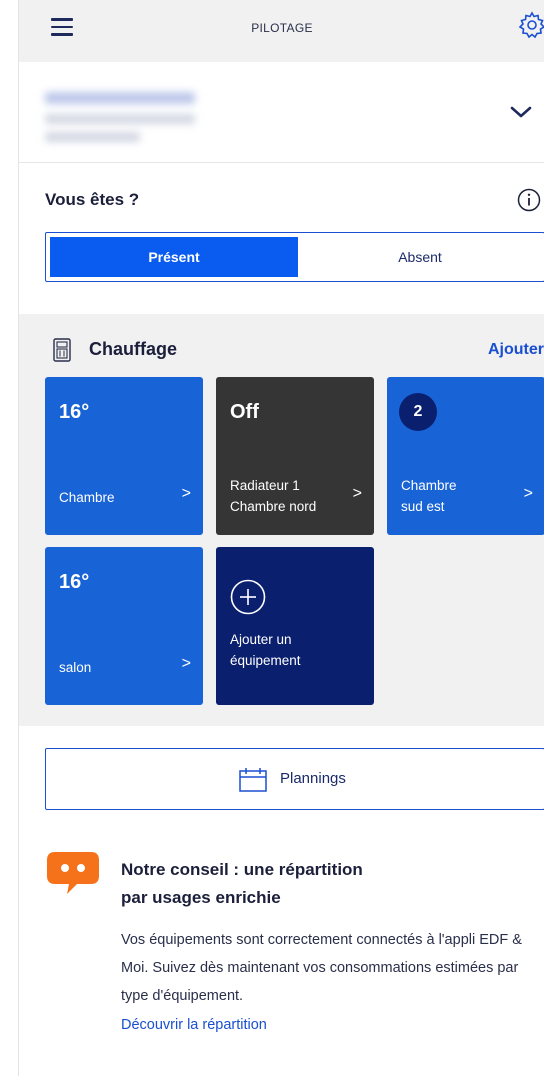 Image resolution: width=544 pixels, height=1076 pixels. I want to click on info-icon, so click(529, 200).